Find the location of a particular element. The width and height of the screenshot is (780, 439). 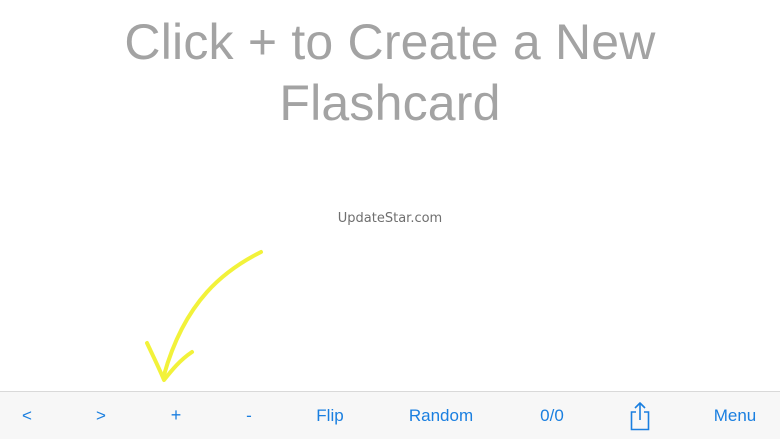

previous-card-button: < is located at coordinates (27, 415).